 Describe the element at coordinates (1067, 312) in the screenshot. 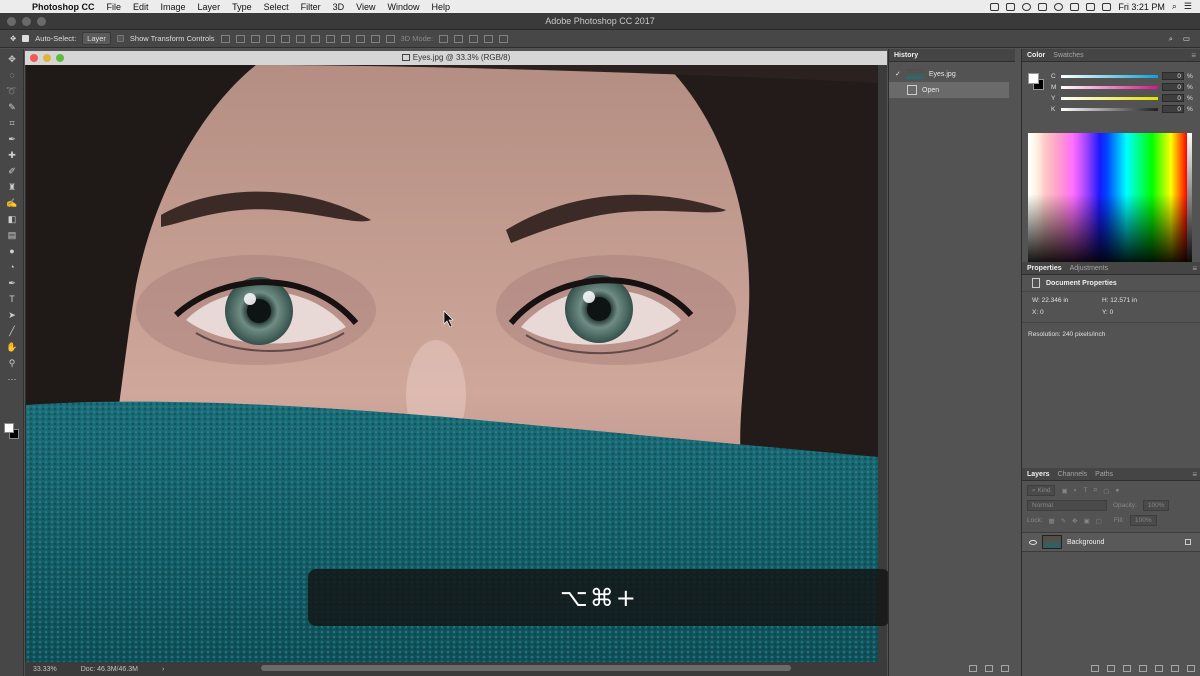

I see `x-field: X: 0` at that location.